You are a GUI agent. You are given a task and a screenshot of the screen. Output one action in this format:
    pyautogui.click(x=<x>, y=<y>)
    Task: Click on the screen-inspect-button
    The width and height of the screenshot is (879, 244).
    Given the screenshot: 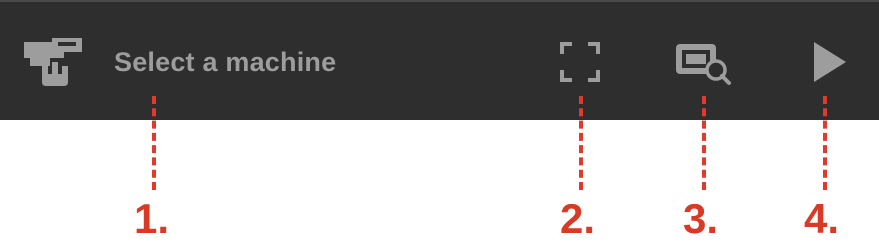 What is the action you would take?
    pyautogui.click(x=704, y=62)
    